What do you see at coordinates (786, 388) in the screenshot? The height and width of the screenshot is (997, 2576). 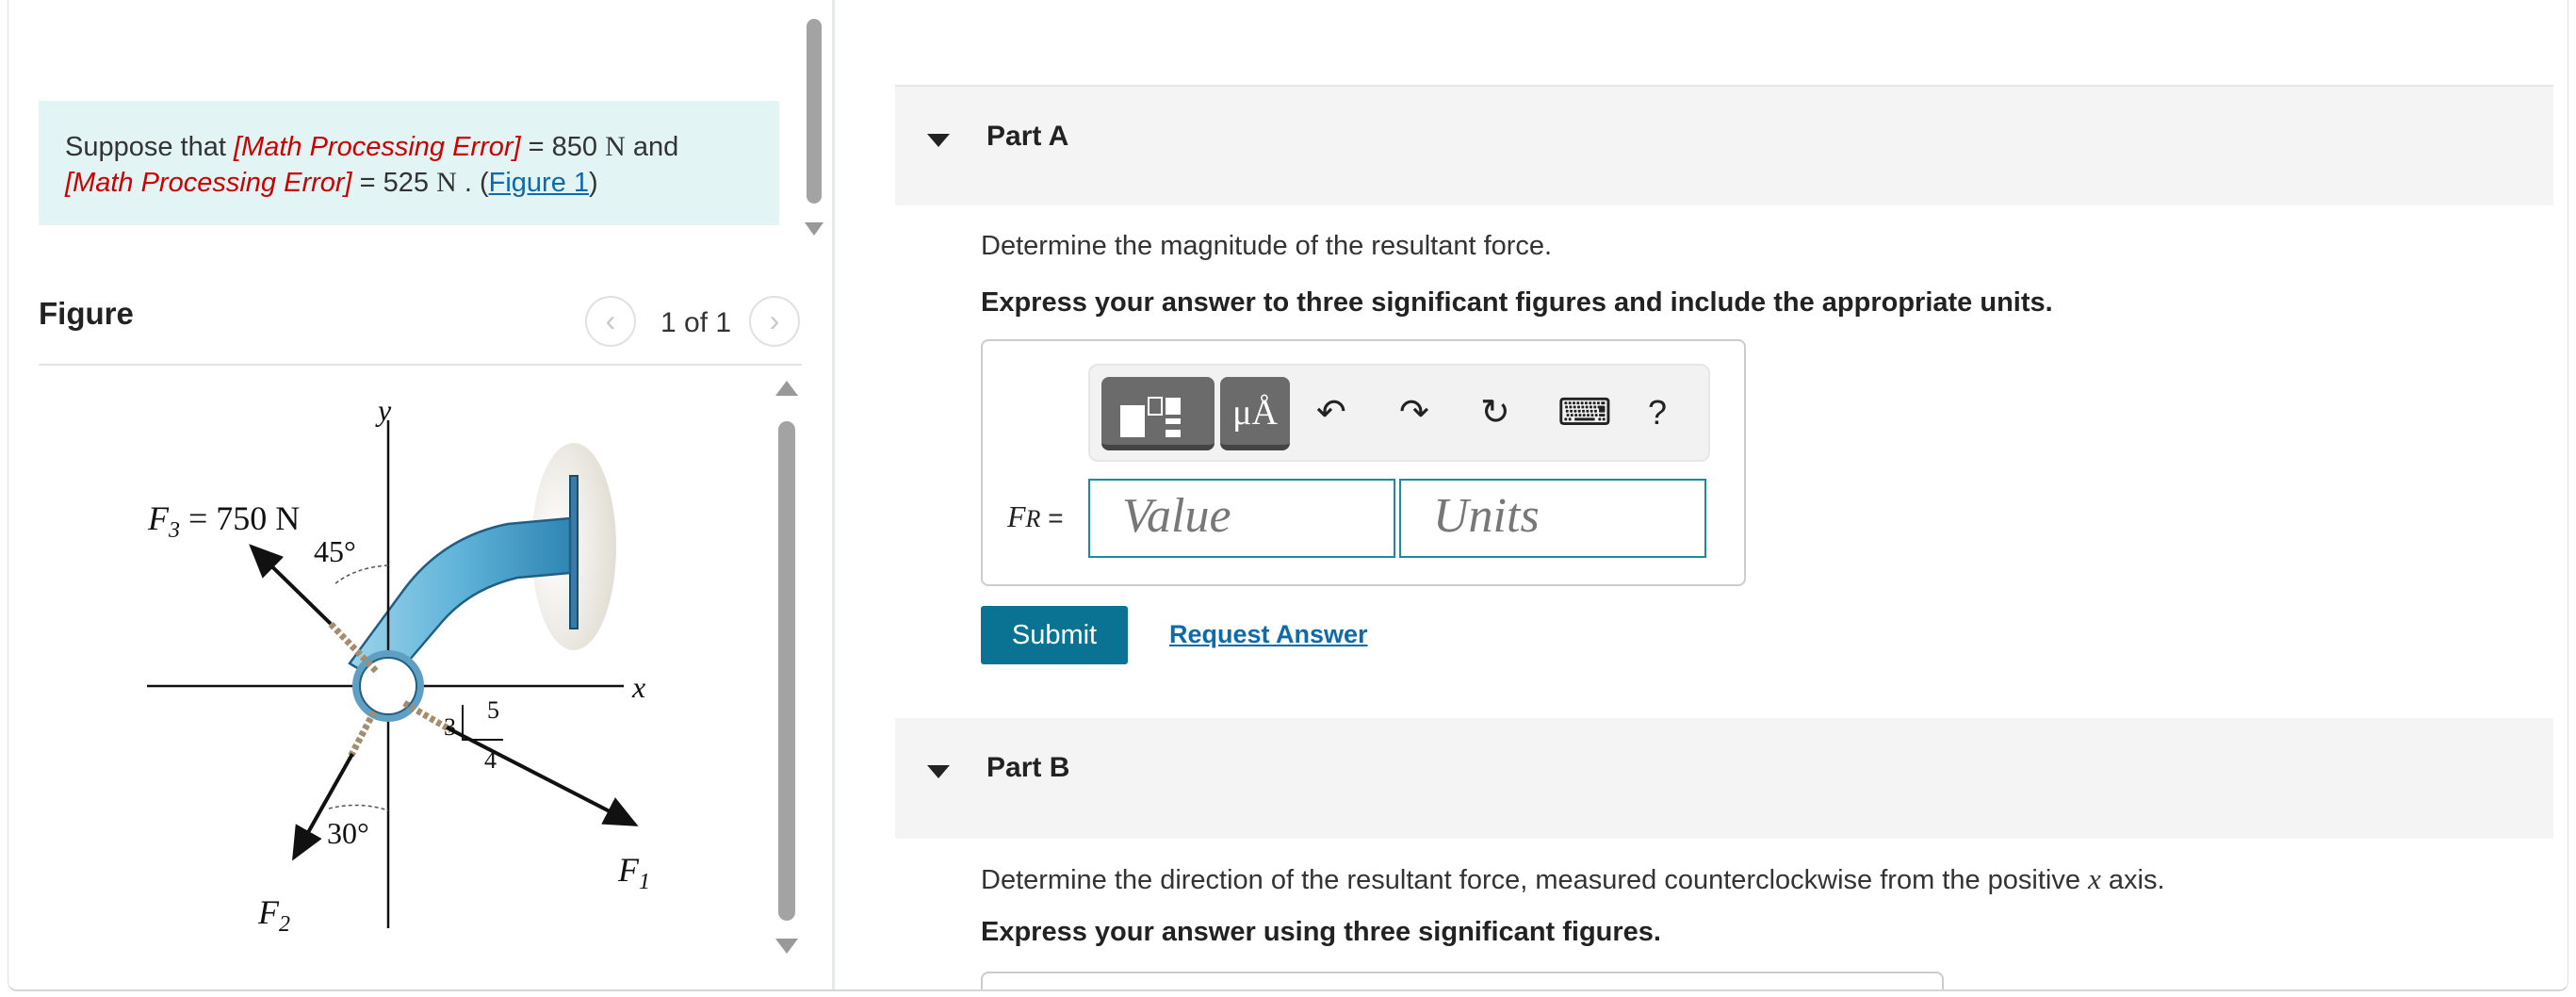 I see `figure-scroll-up-arrow` at bounding box center [786, 388].